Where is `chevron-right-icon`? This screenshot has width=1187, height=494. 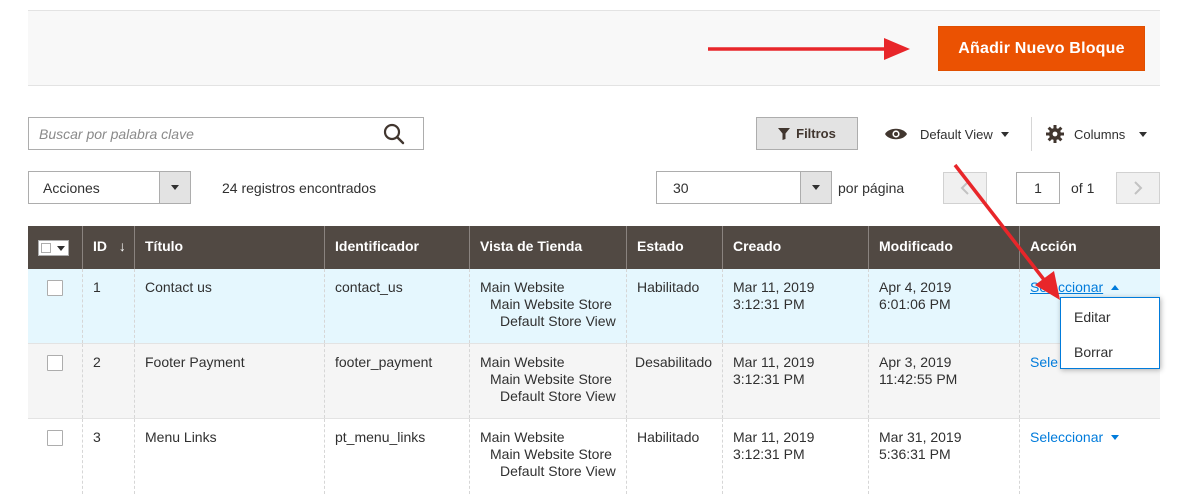 chevron-right-icon is located at coordinates (1138, 188).